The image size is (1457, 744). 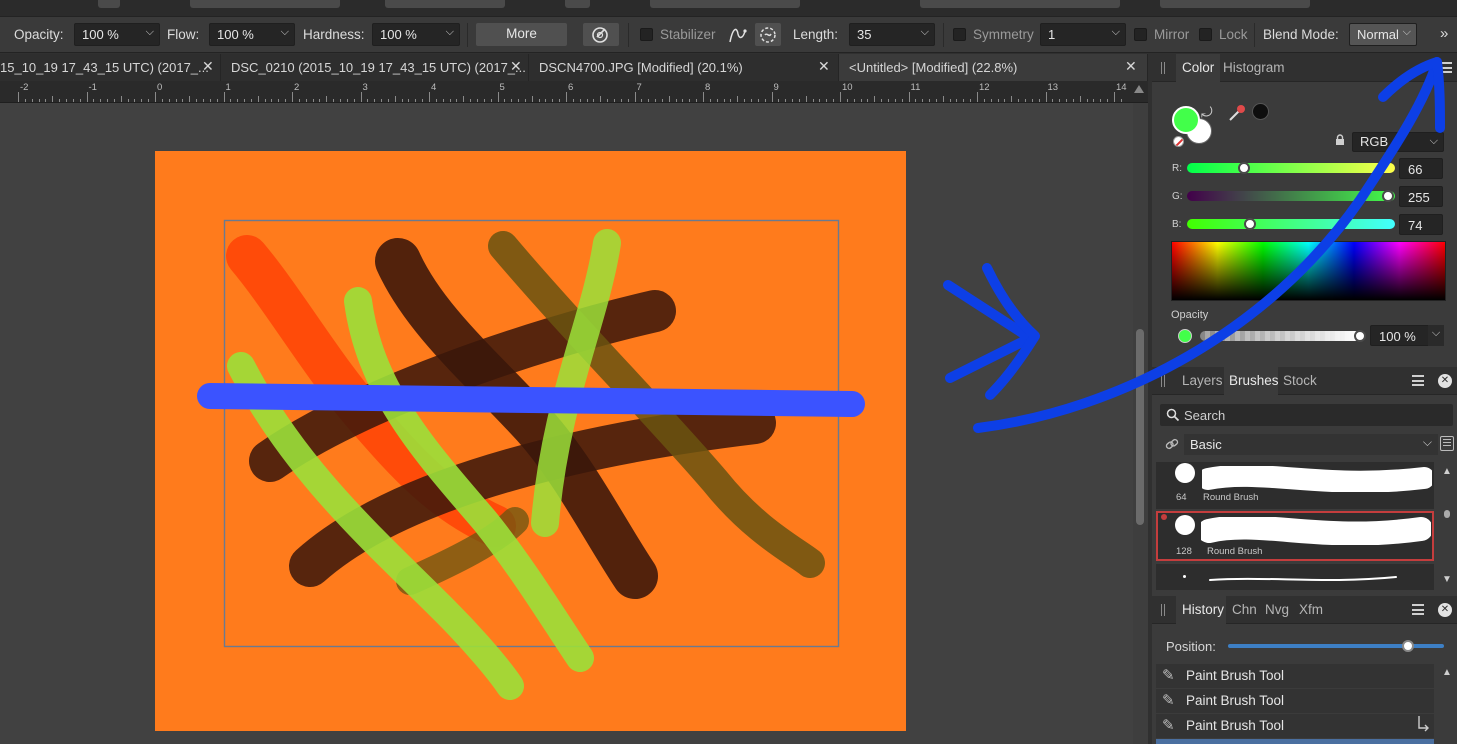 I want to click on b-label: B:, so click(x=1177, y=224).